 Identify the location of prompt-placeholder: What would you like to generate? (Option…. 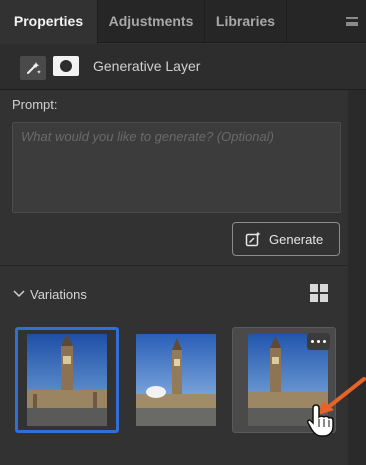
(147, 136).